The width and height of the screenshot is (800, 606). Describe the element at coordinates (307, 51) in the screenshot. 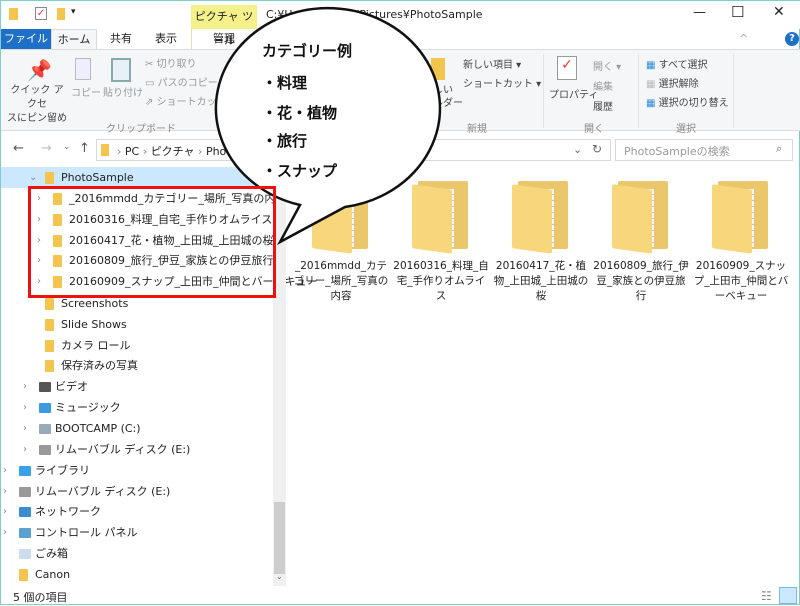

I see `callout-title: カテゴリー例` at that location.